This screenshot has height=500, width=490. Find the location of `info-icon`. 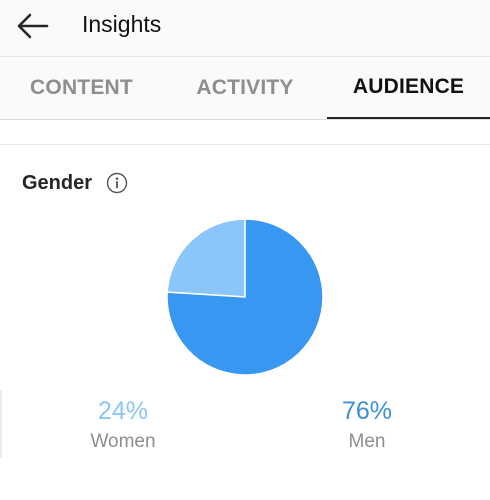

info-icon is located at coordinates (117, 183).